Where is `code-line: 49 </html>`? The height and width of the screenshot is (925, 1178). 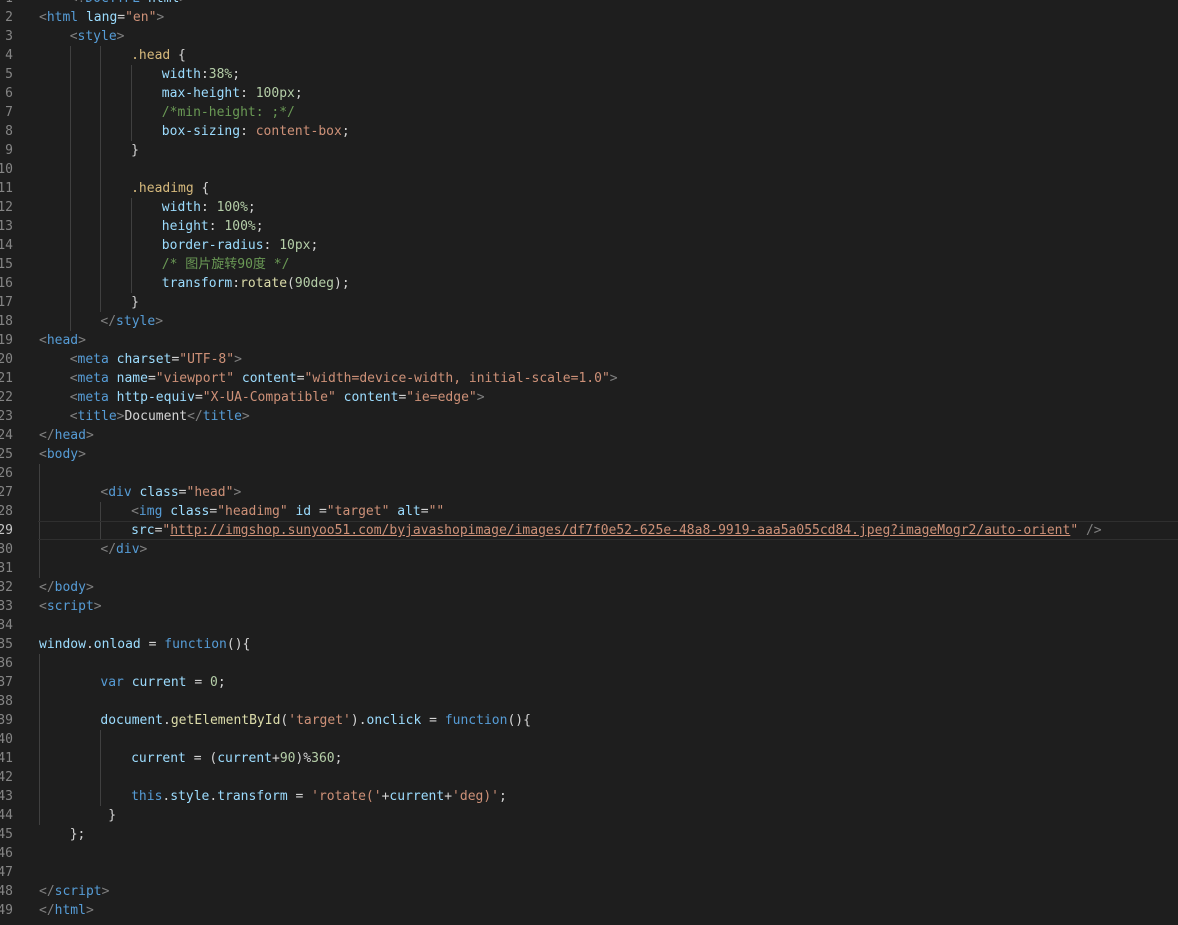 code-line: 49 </html> is located at coordinates (589, 910).